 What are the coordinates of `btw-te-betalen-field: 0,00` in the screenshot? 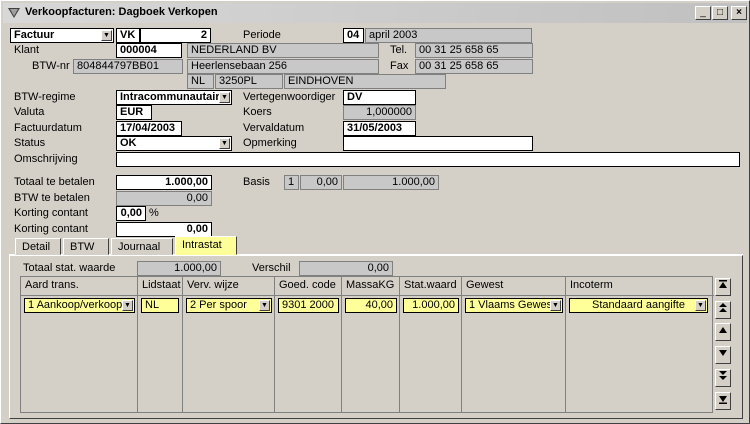 It's located at (164, 198).